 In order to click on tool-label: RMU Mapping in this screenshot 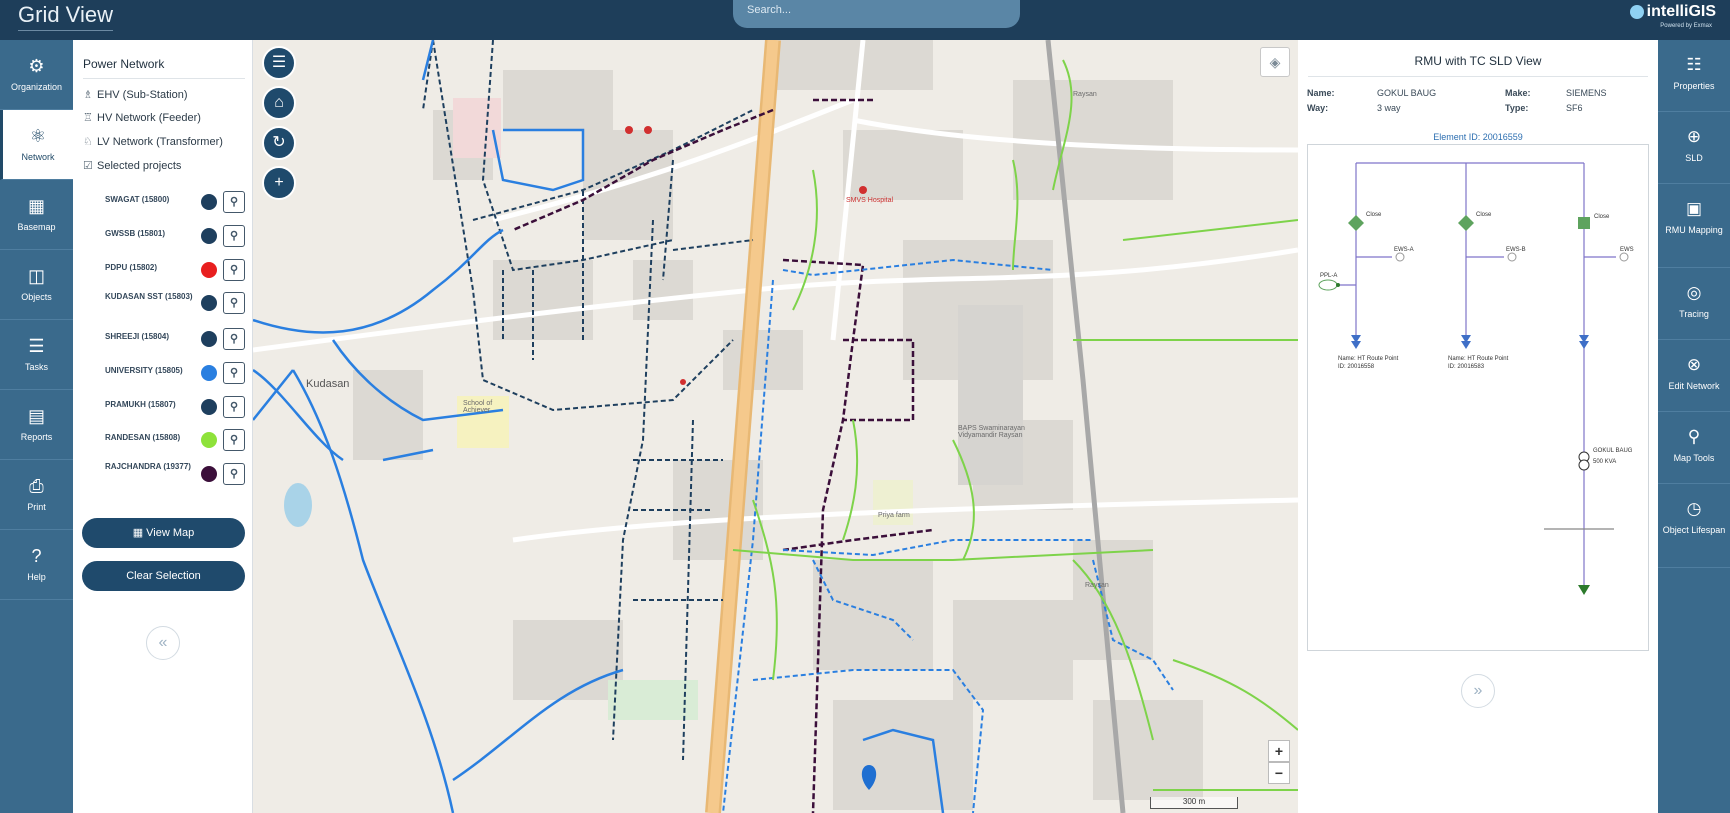, I will do `click(1694, 230)`.